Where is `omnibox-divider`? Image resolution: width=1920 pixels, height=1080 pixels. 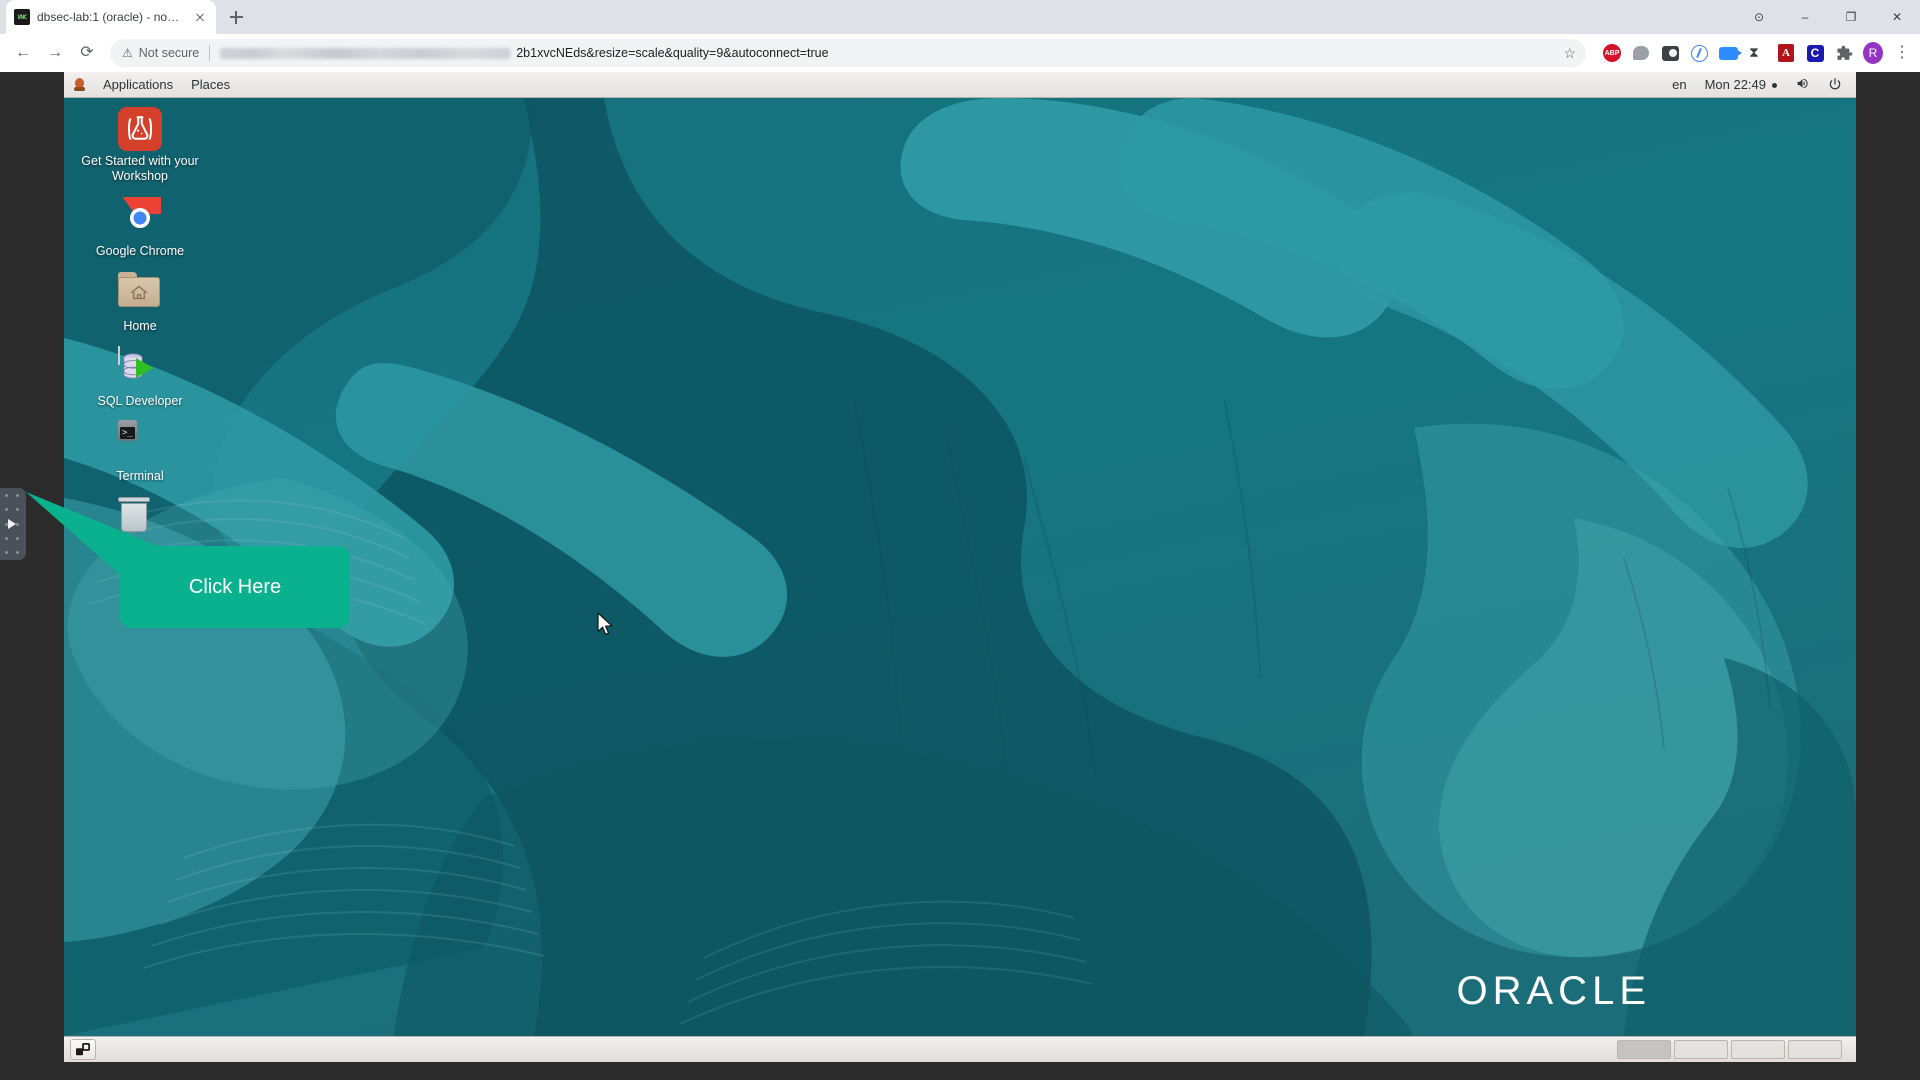
omnibox-divider is located at coordinates (210, 53).